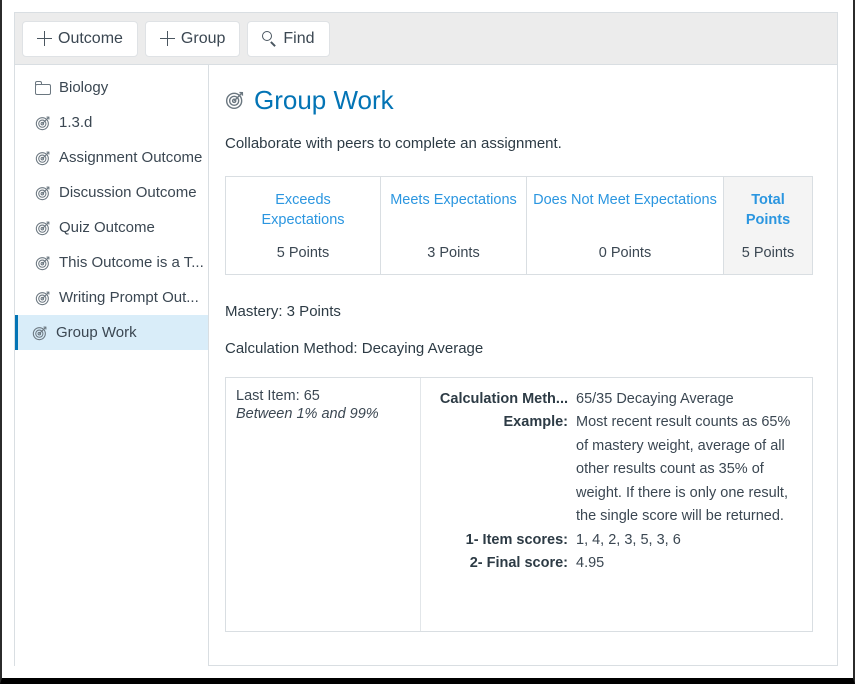 The width and height of the screenshot is (855, 684). I want to click on add-group-button: Group, so click(192, 38).